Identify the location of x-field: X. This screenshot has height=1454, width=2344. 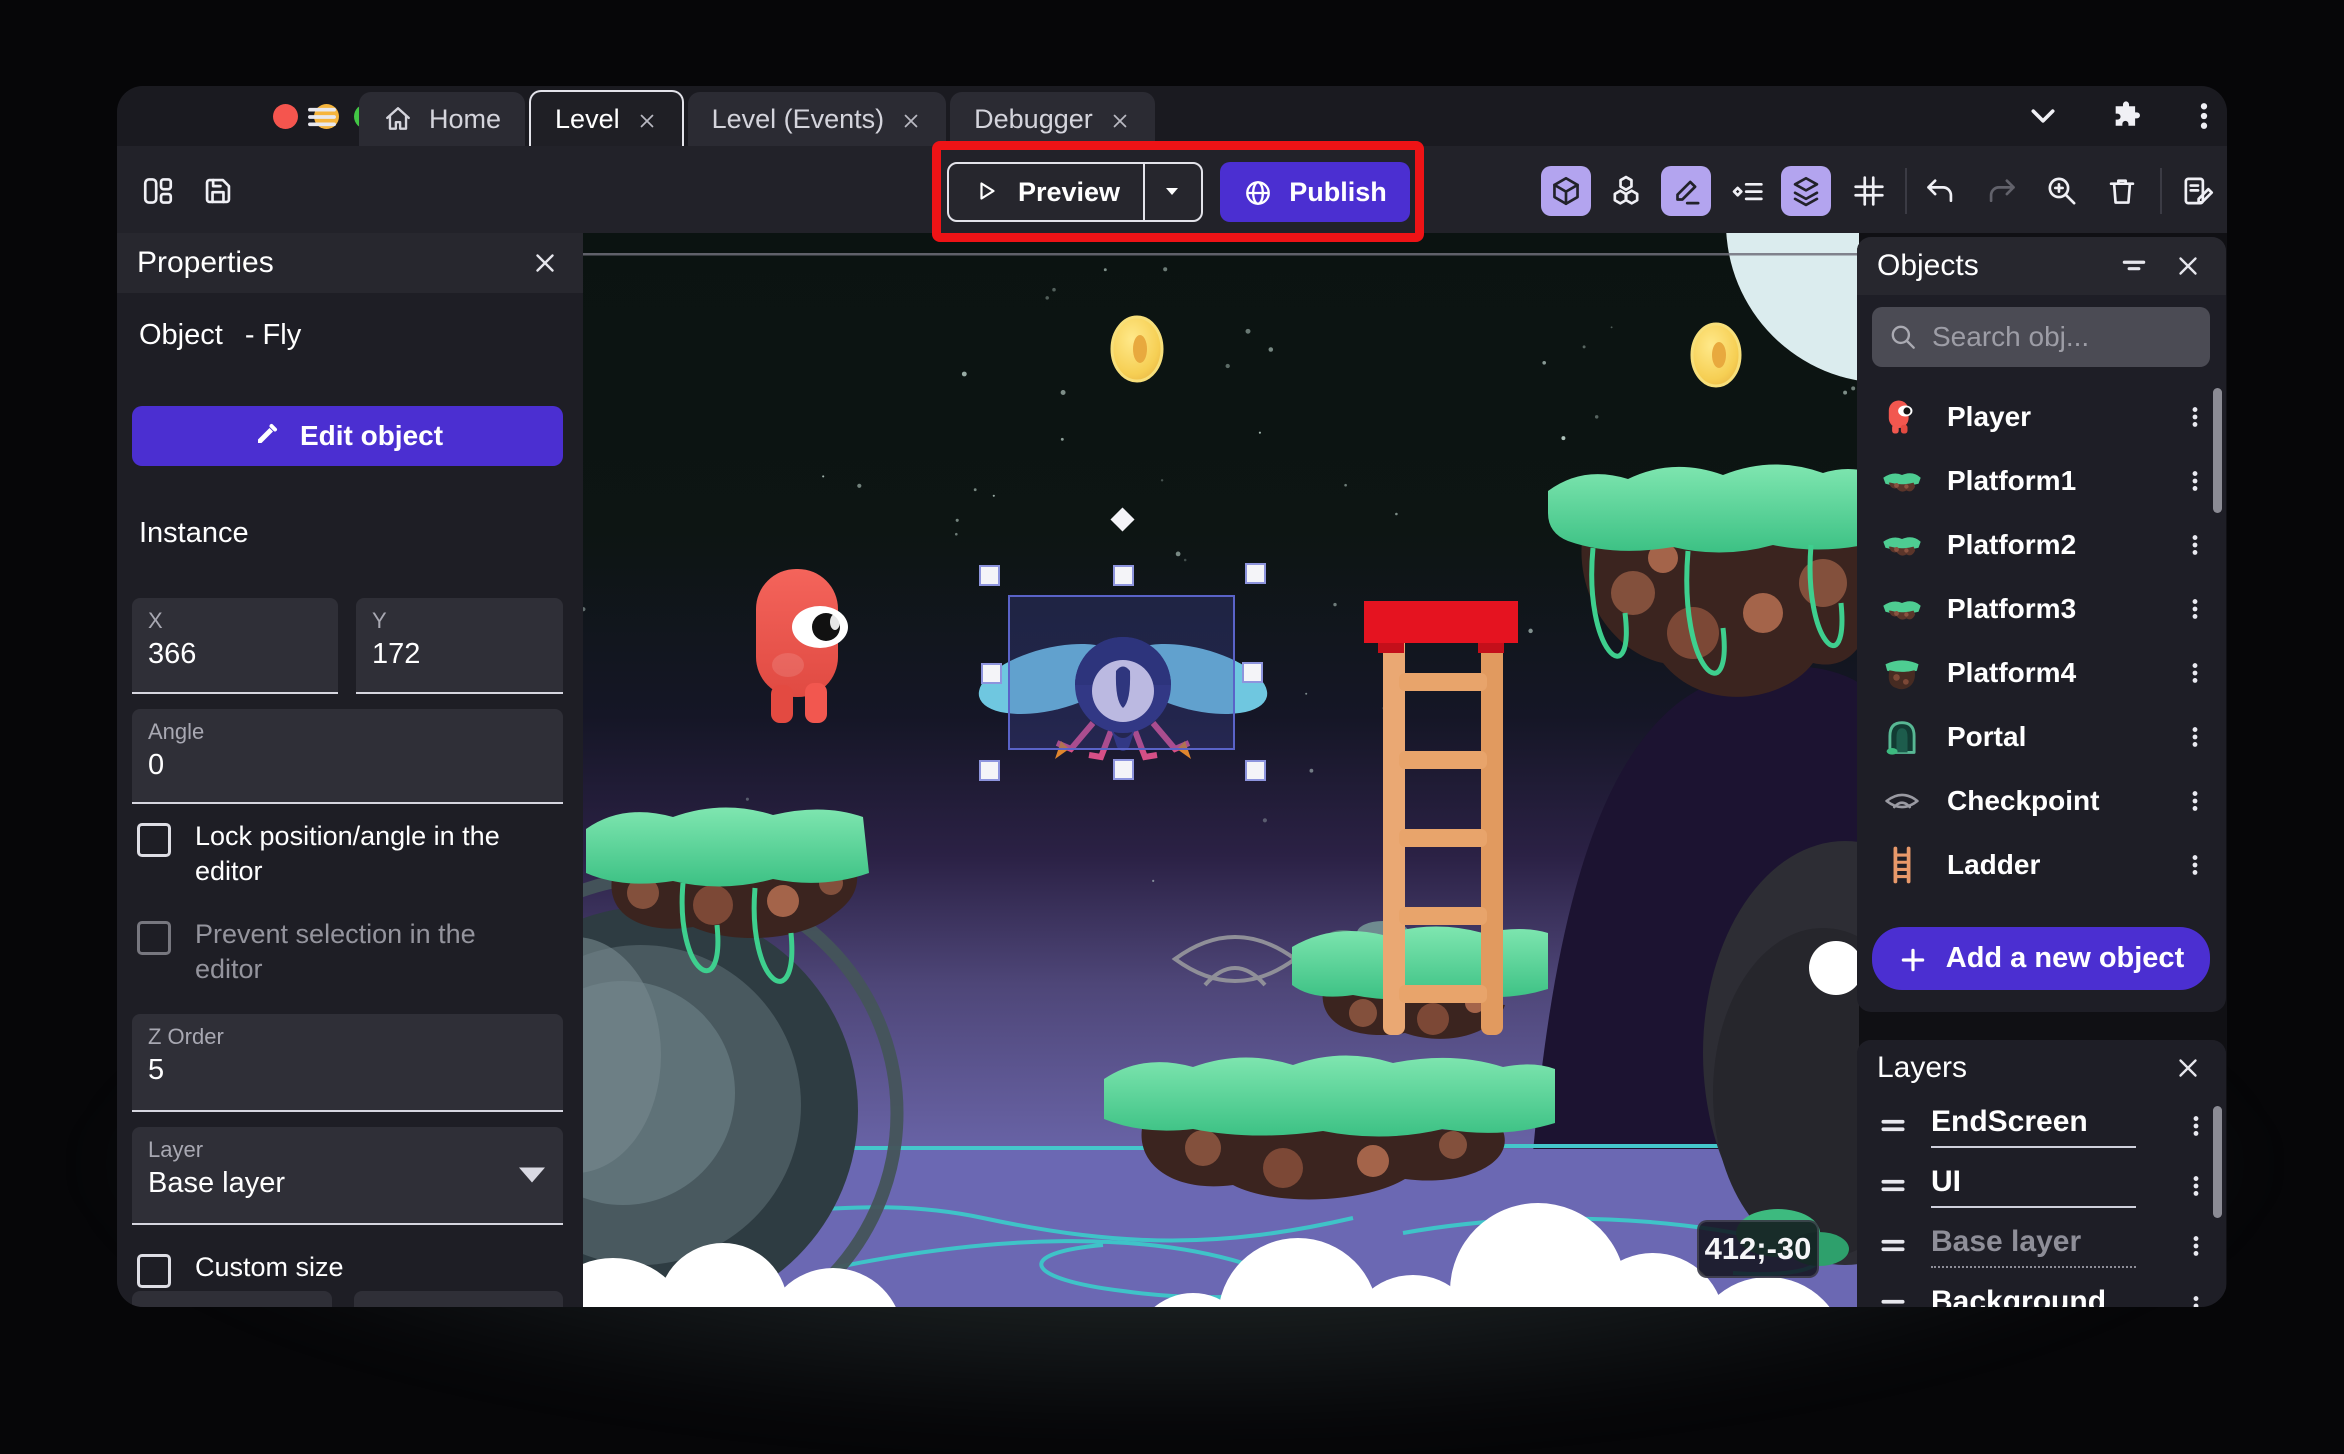
(235, 646).